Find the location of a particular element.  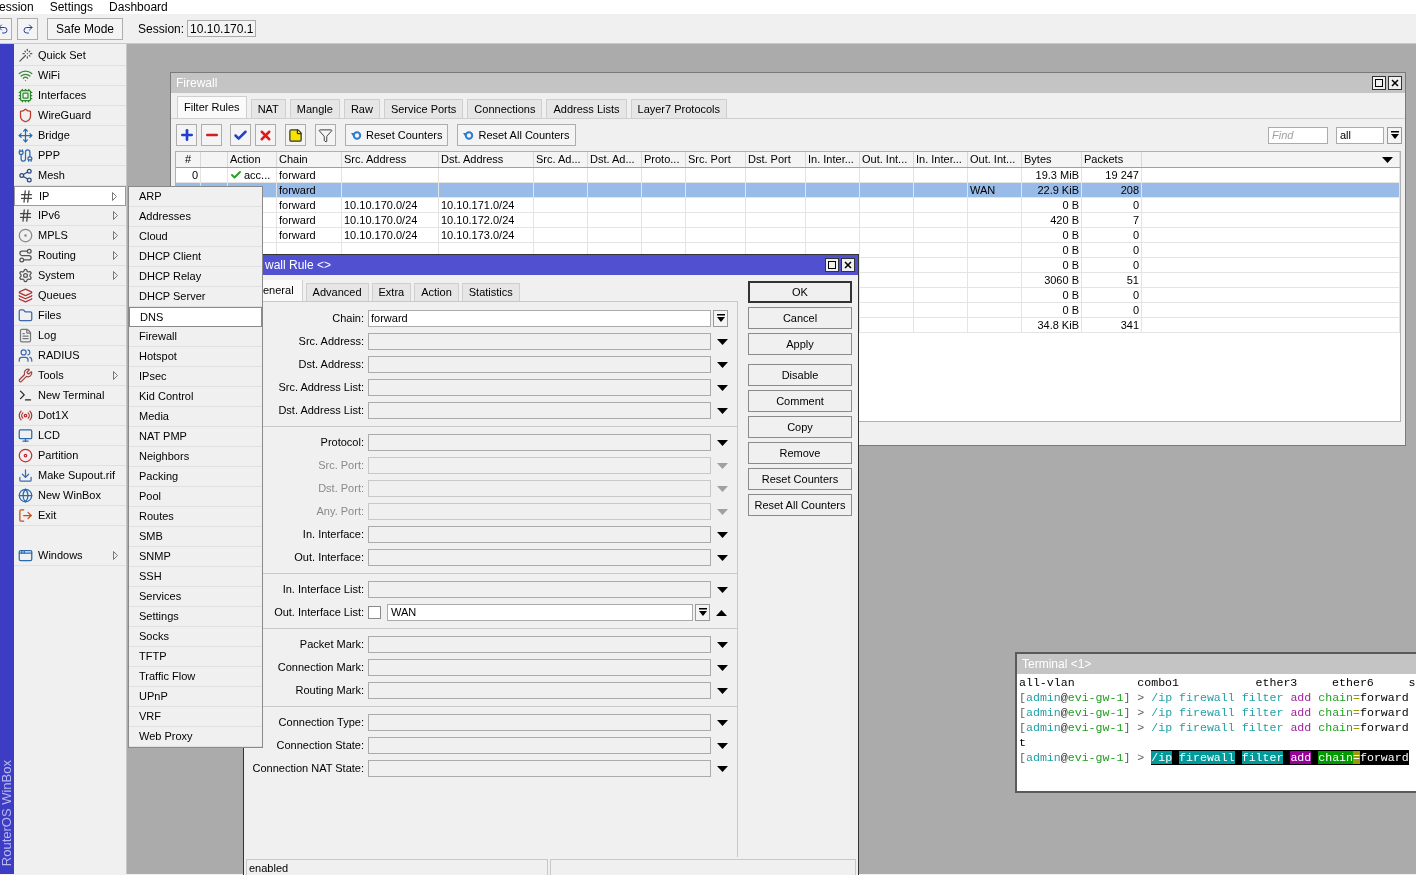

table-cell: 19 247 is located at coordinates (1122, 175).